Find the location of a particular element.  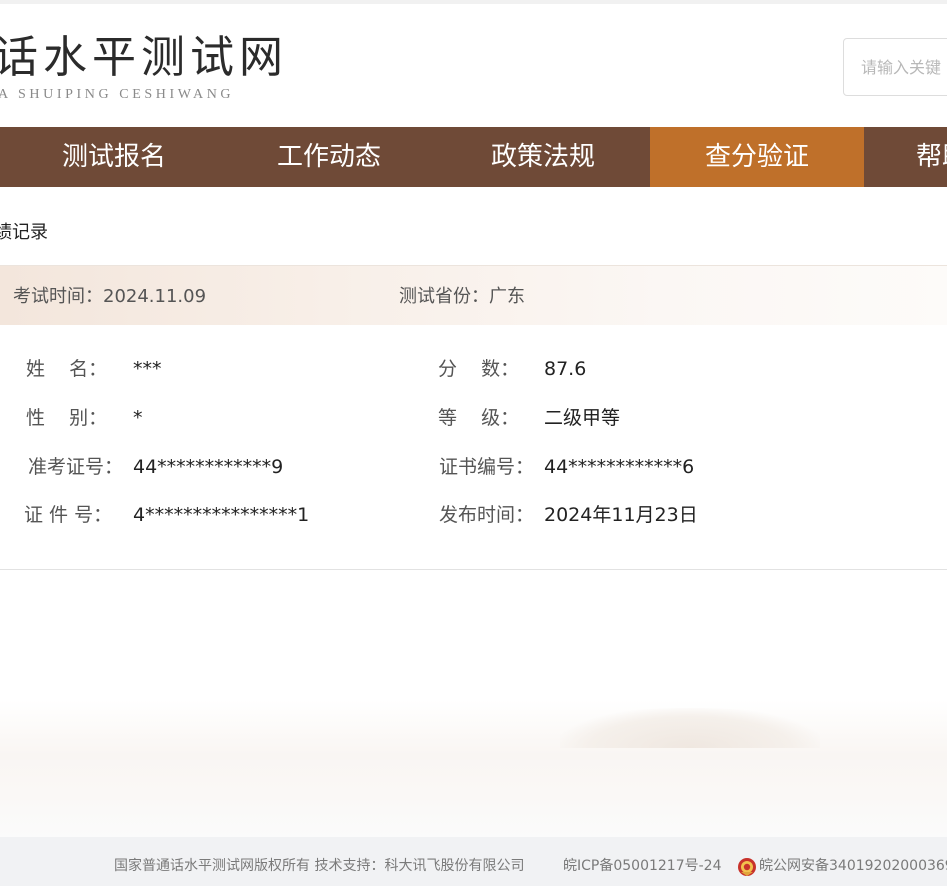

exam-time-field: 考试时间：2024.11.09 is located at coordinates (109, 296).